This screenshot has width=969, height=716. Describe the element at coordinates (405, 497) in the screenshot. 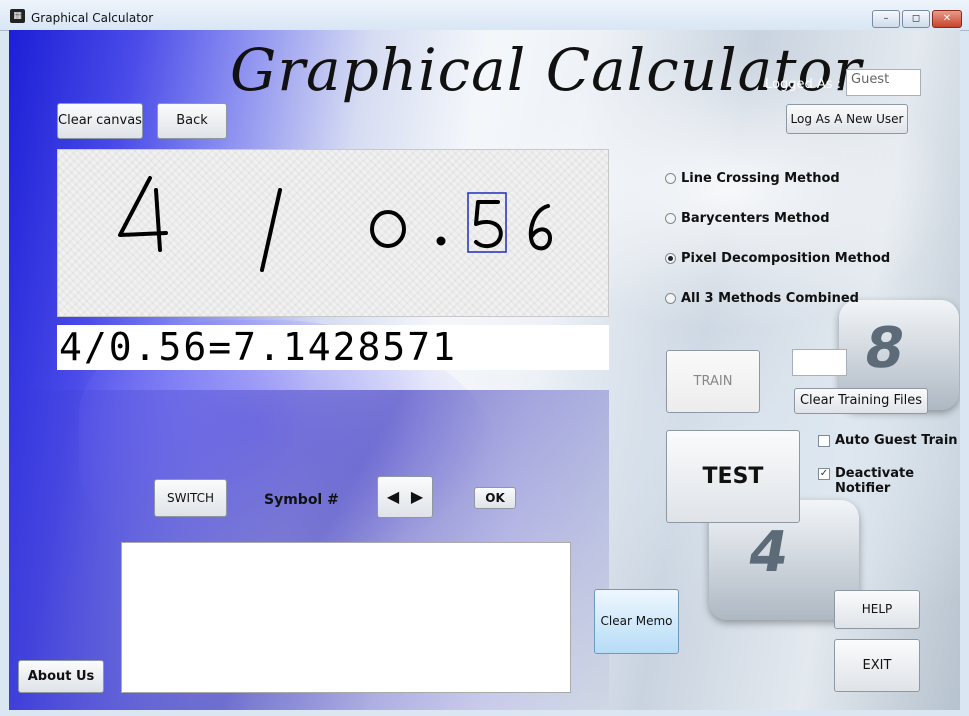

I see `symbol-stepper: ◀ ▶` at that location.